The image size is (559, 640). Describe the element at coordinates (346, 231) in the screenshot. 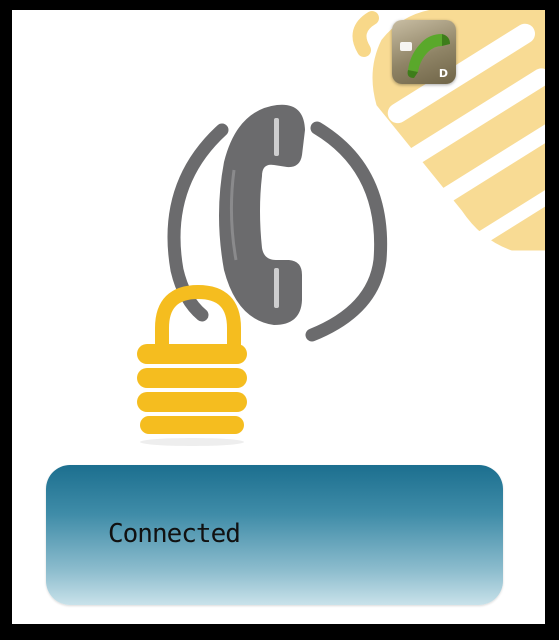

I see `signal-arc-right` at that location.